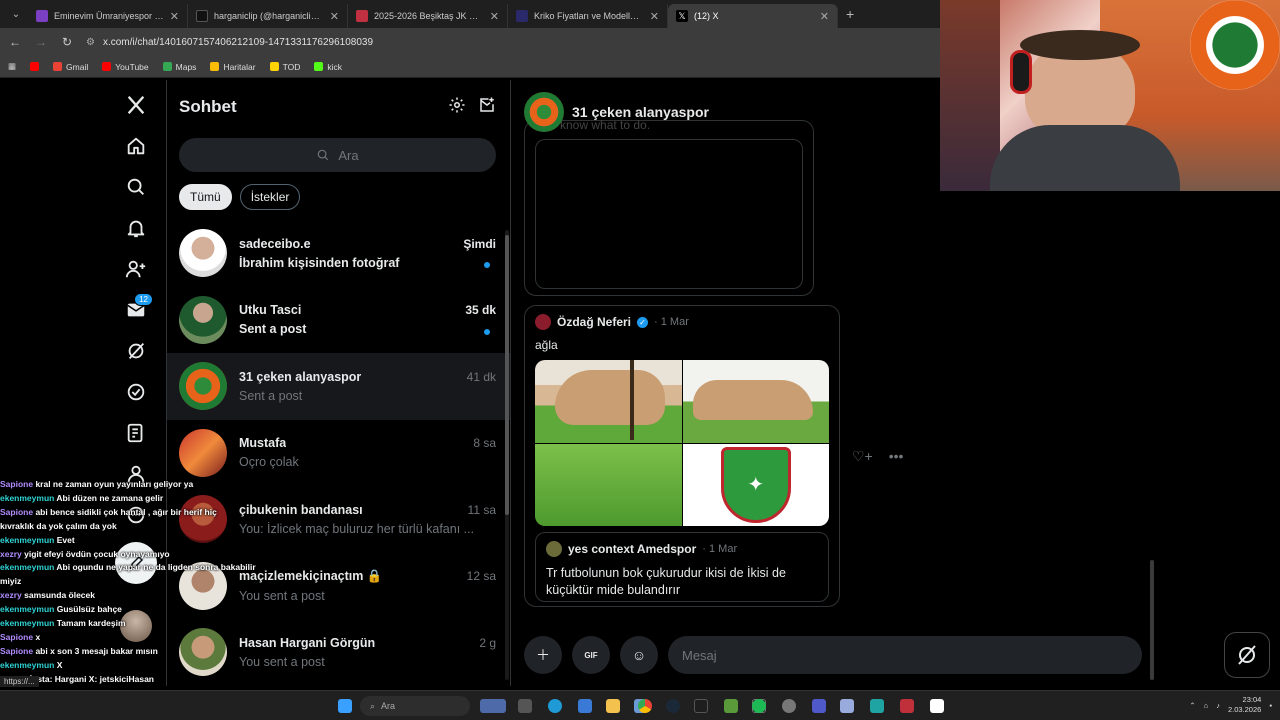 The image size is (1280, 720). Describe the element at coordinates (613, 706) in the screenshot. I see `file-explorer-icon` at that location.